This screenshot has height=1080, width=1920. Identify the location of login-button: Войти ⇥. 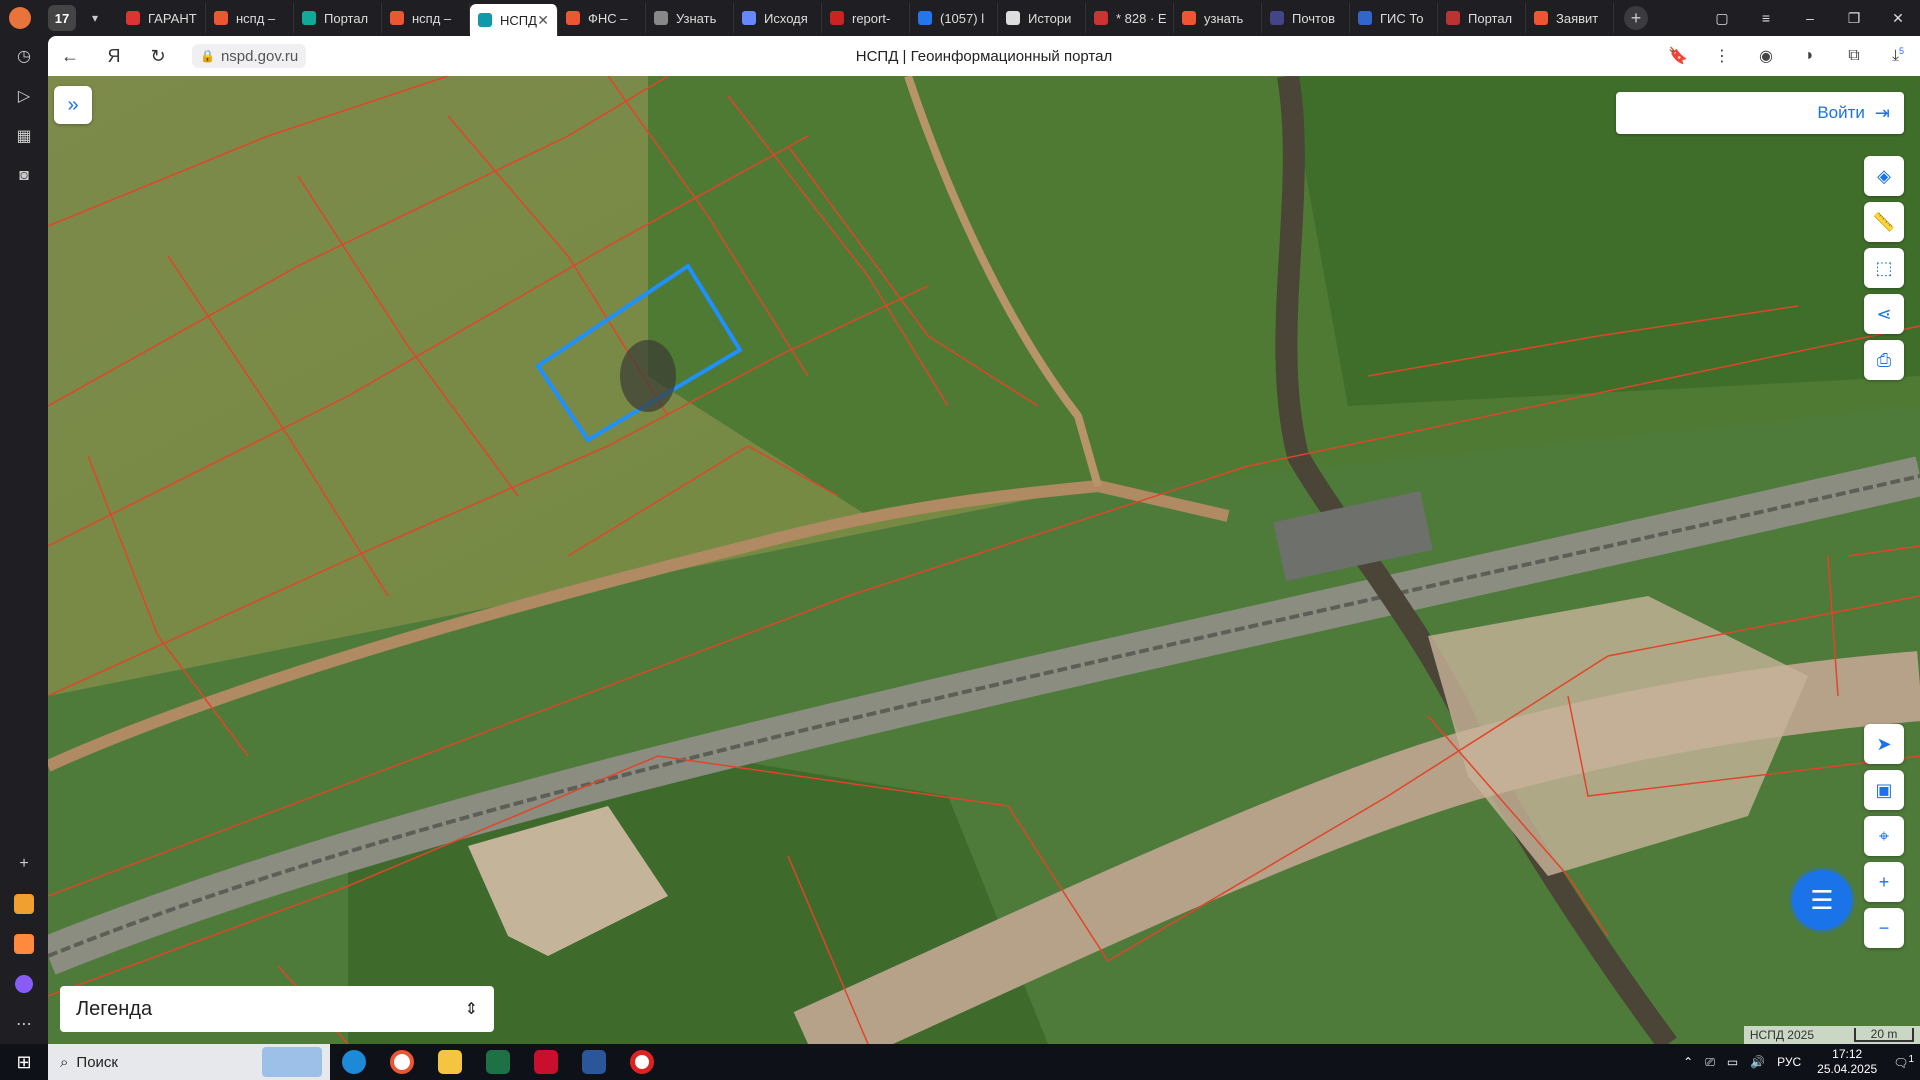
(1760, 113).